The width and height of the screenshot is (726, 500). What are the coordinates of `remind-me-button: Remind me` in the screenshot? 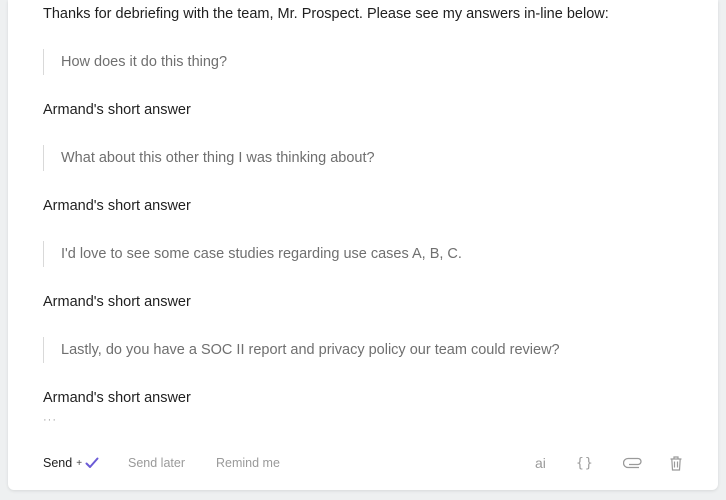 It's located at (248, 463).